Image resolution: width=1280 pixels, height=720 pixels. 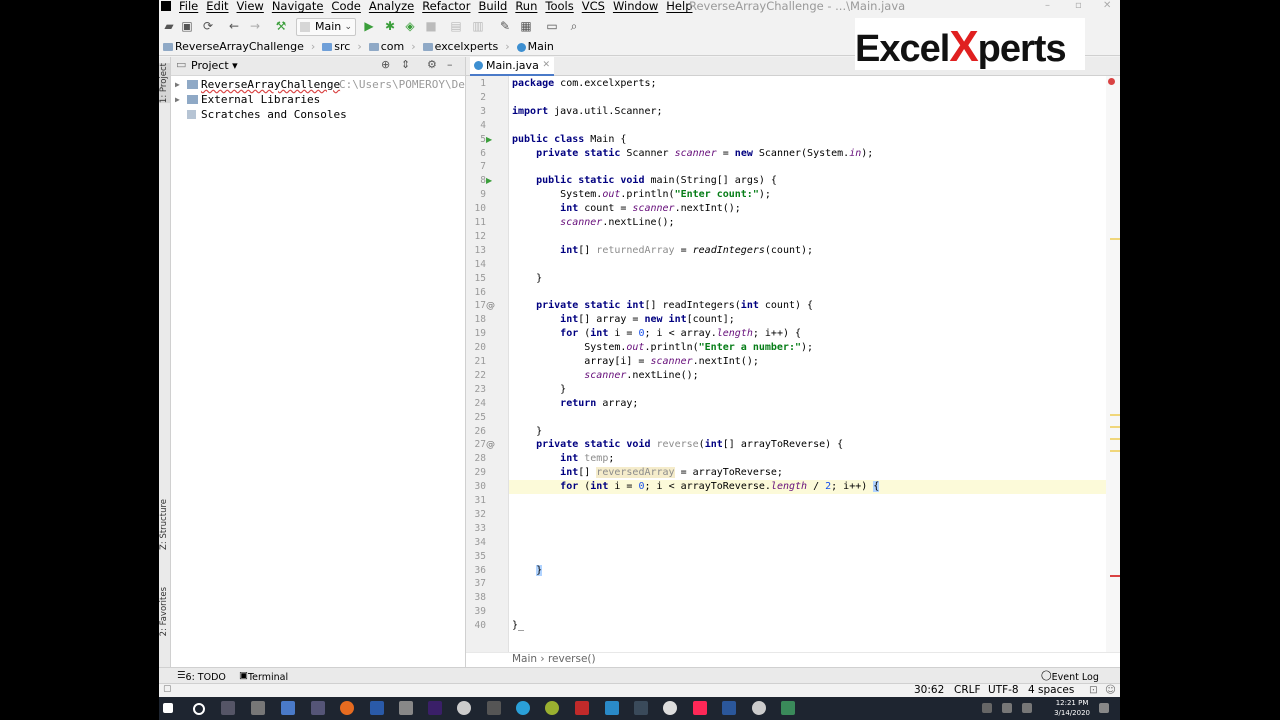 What do you see at coordinates (410, 26) in the screenshot?
I see `run-coverage-icon: ◈` at bounding box center [410, 26].